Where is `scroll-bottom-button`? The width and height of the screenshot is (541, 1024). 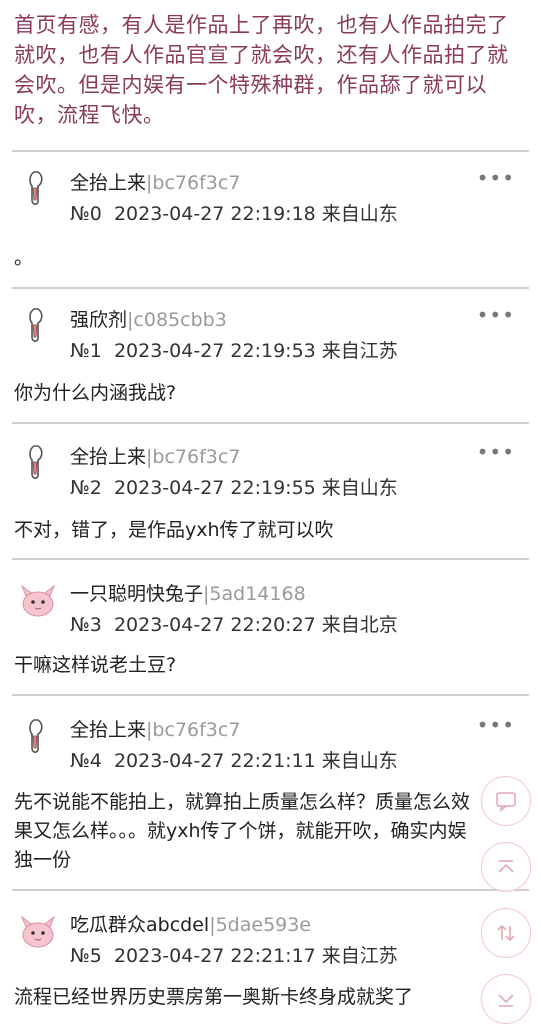 scroll-bottom-button is located at coordinates (506, 999).